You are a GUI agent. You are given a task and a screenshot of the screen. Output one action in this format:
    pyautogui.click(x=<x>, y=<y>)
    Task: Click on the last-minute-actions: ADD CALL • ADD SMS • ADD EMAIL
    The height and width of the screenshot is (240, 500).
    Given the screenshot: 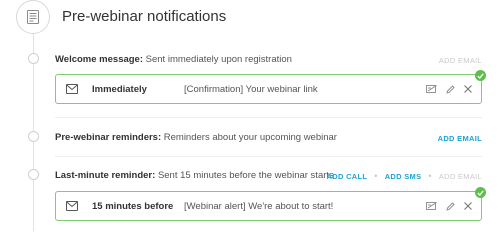 What is the action you would take?
    pyautogui.click(x=404, y=176)
    